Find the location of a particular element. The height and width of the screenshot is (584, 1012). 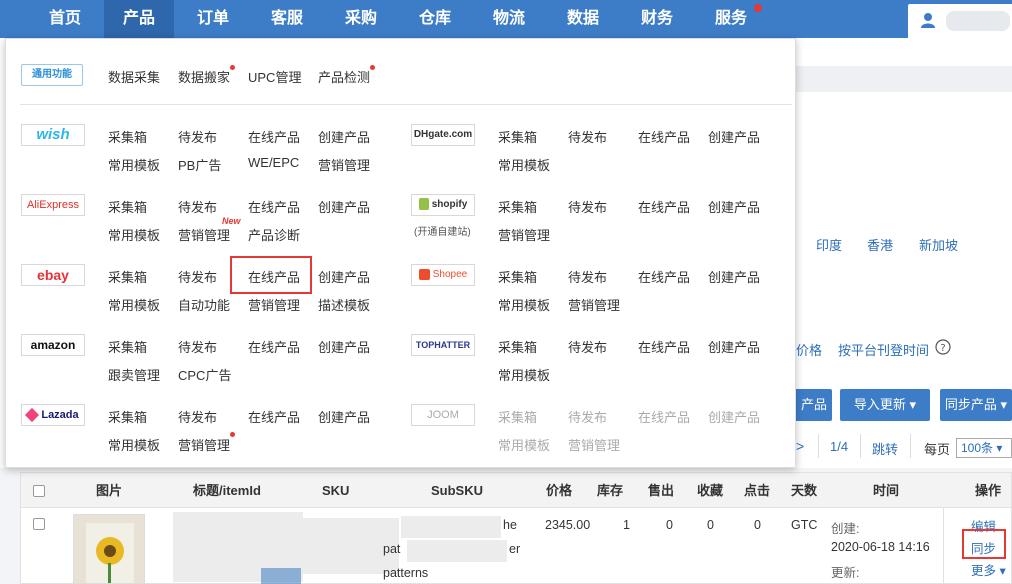

dhgate-pending: 待发布 is located at coordinates (587, 136).